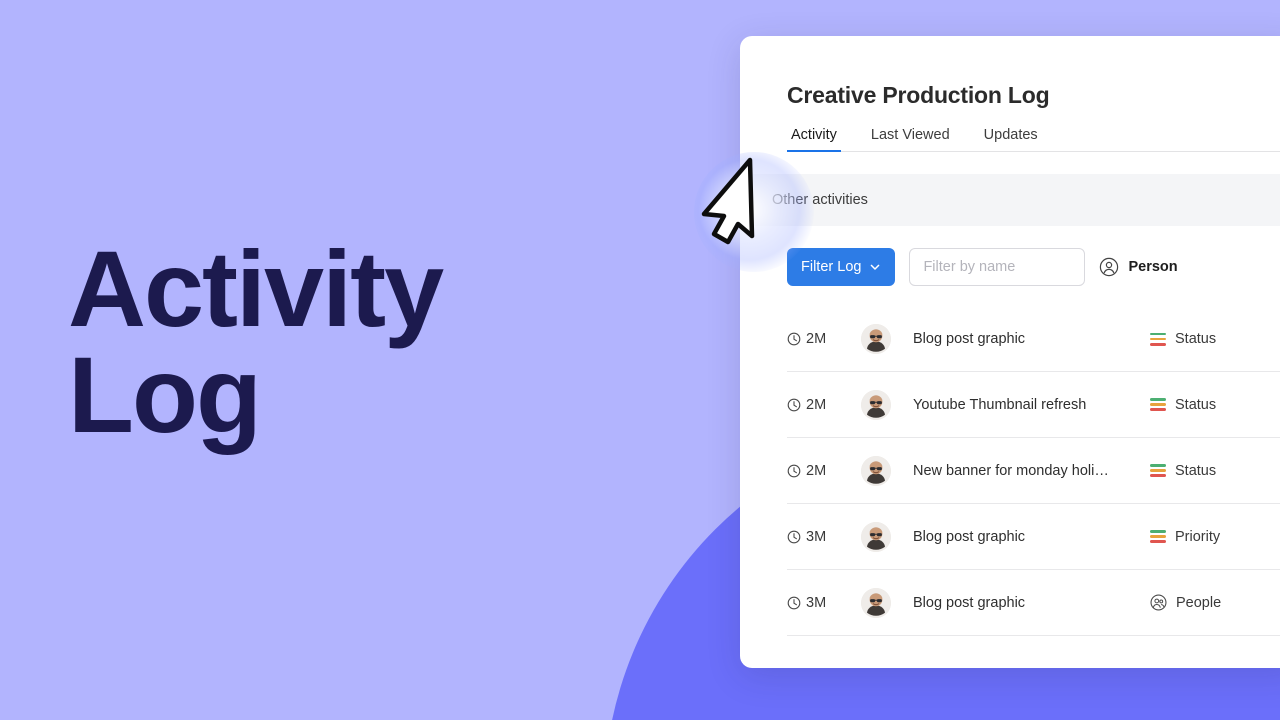 The image size is (1280, 720). What do you see at coordinates (997, 267) in the screenshot?
I see `filter-by-name-input` at bounding box center [997, 267].